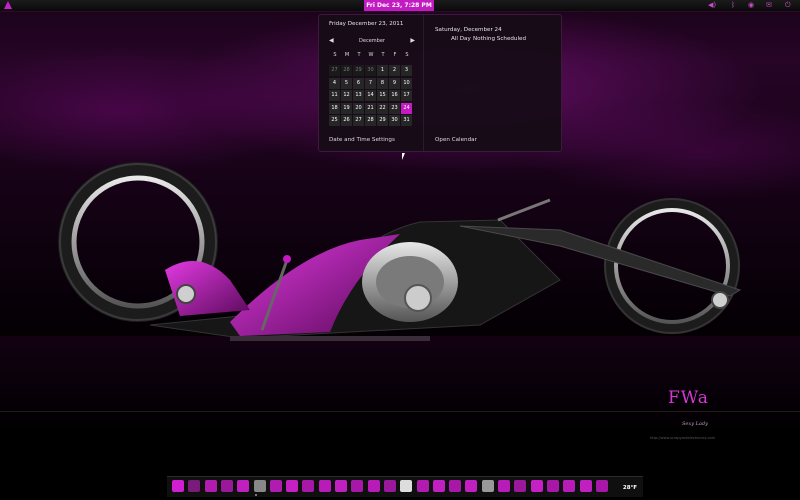 The width and height of the screenshot is (800, 500). What do you see at coordinates (422, 486) in the screenshot?
I see `pdf-icon` at bounding box center [422, 486].